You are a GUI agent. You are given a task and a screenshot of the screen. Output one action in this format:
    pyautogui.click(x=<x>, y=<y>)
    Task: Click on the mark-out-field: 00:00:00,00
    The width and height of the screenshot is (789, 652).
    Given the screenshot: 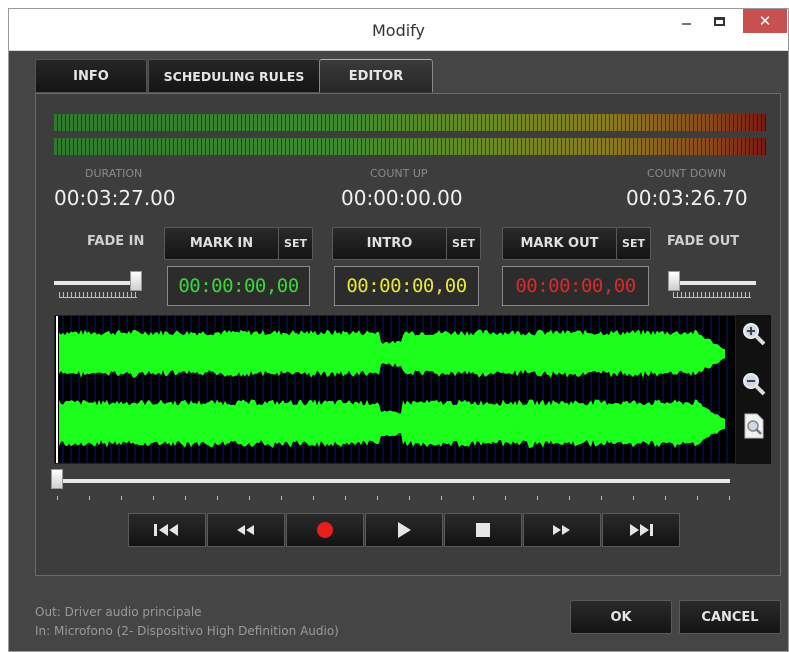 What is the action you would take?
    pyautogui.click(x=575, y=286)
    